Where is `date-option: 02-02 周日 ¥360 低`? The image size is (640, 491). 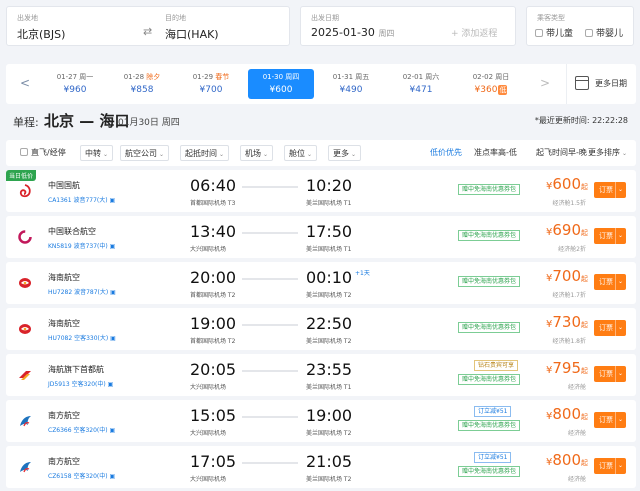 date-option: 02-02 周日 ¥360 低 is located at coordinates (491, 84).